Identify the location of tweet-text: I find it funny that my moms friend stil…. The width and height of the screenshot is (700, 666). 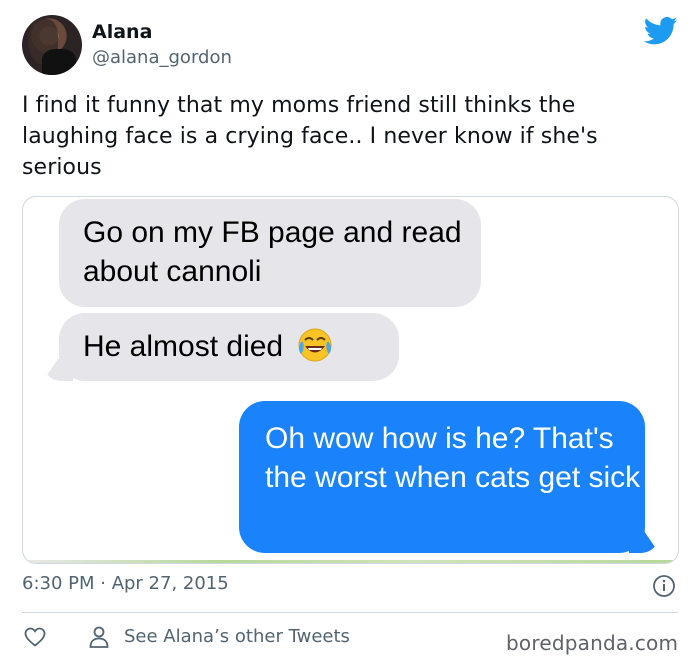
(310, 136).